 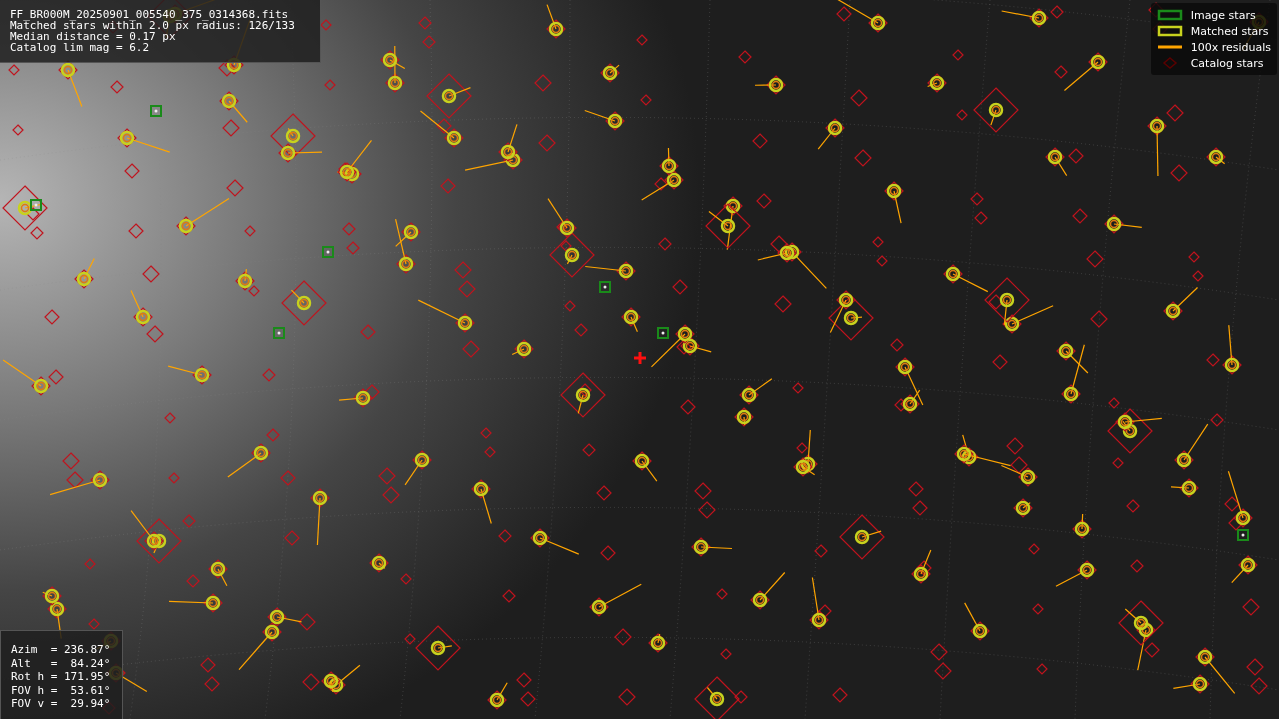 What do you see at coordinates (93, 36) in the screenshot?
I see `info-text: Median distance = 0.17 px` at bounding box center [93, 36].